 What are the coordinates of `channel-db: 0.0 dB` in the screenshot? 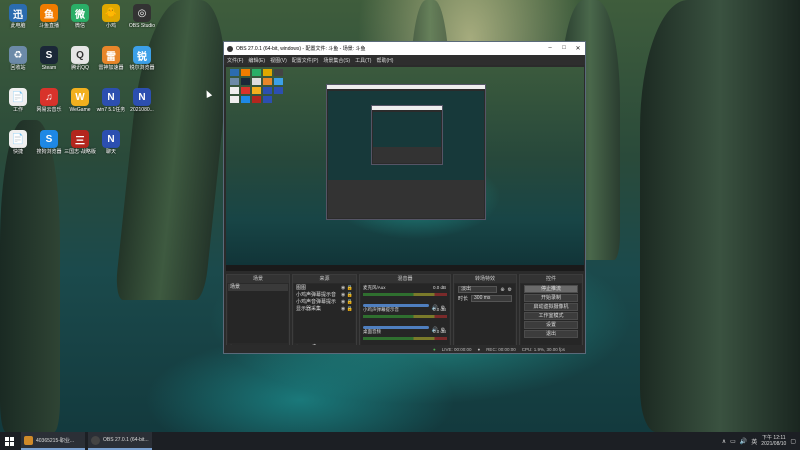 It's located at (439, 309).